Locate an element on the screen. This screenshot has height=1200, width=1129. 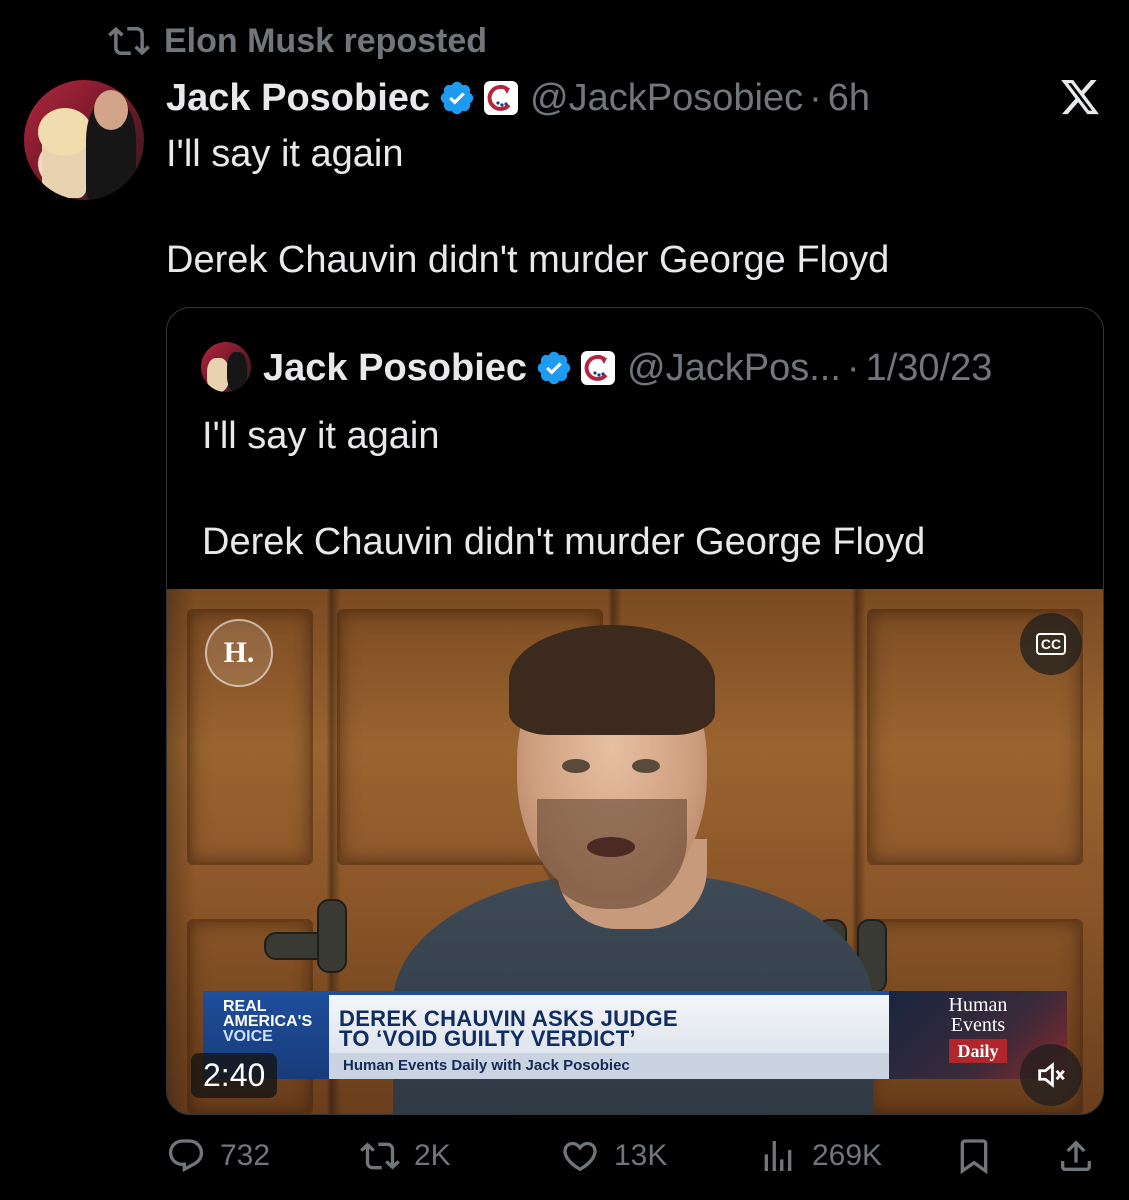
quoted-post-header: Jack Posobiec @JackPos... · 1/30/23 is located at coordinates (627, 368).